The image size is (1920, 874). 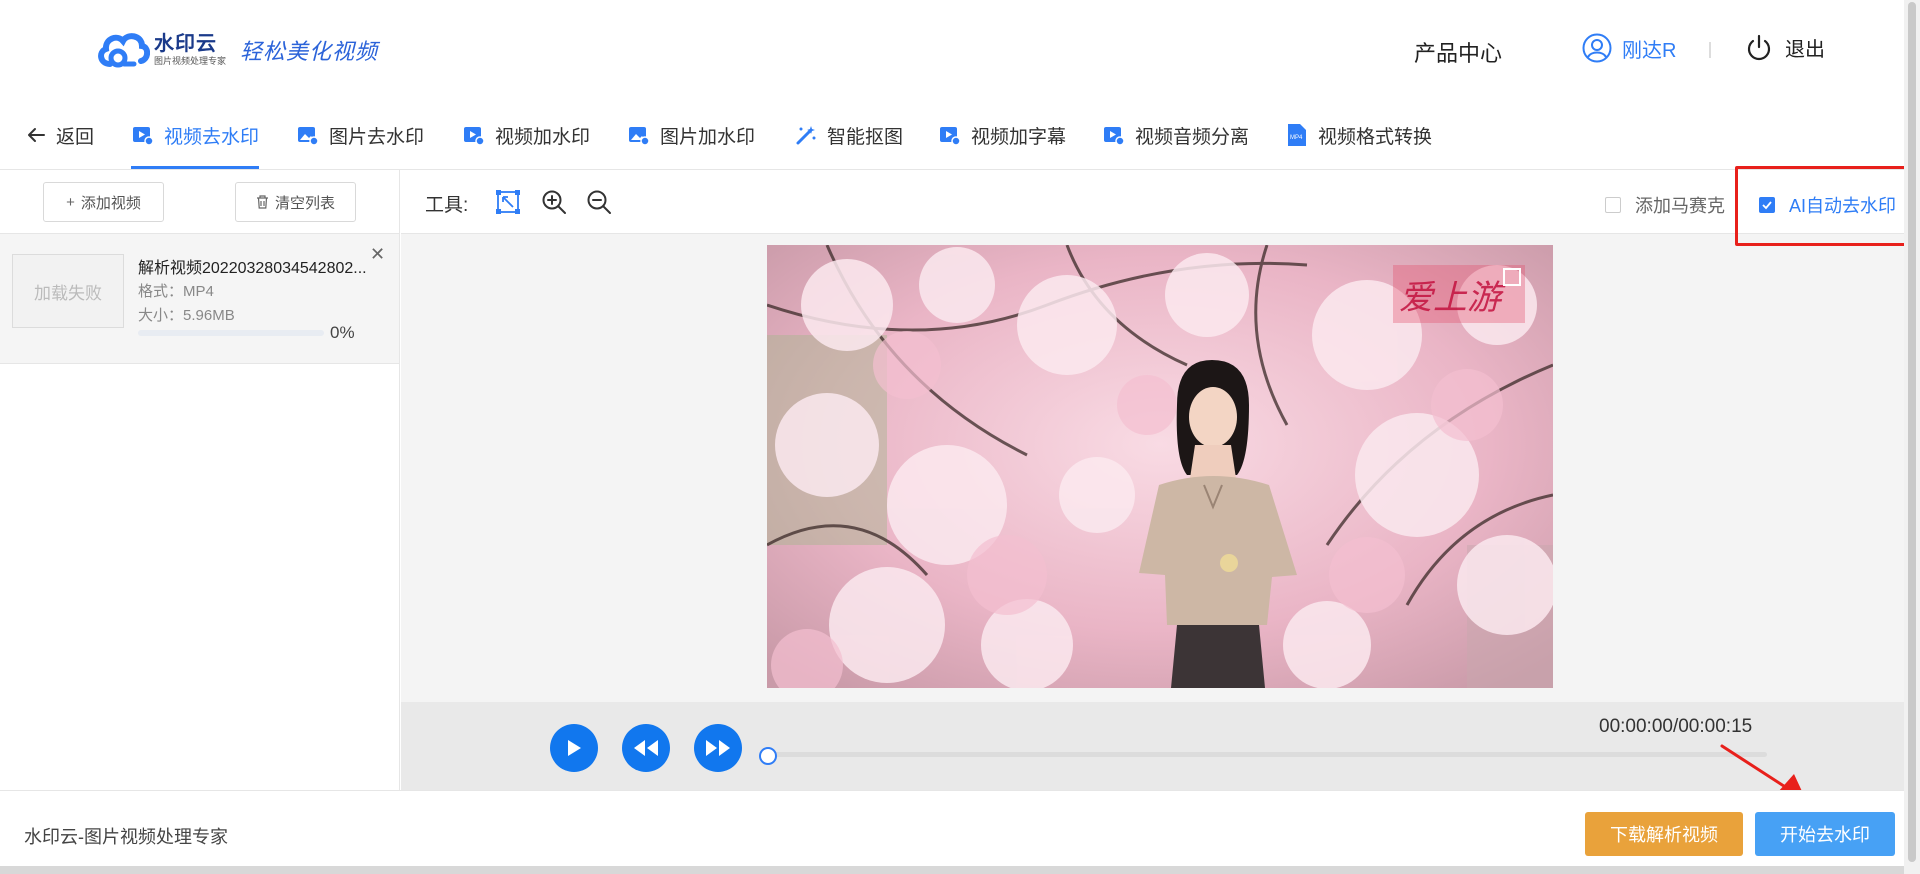 What do you see at coordinates (176, 291) in the screenshot?
I see `file-format: 格式：MP4` at bounding box center [176, 291].